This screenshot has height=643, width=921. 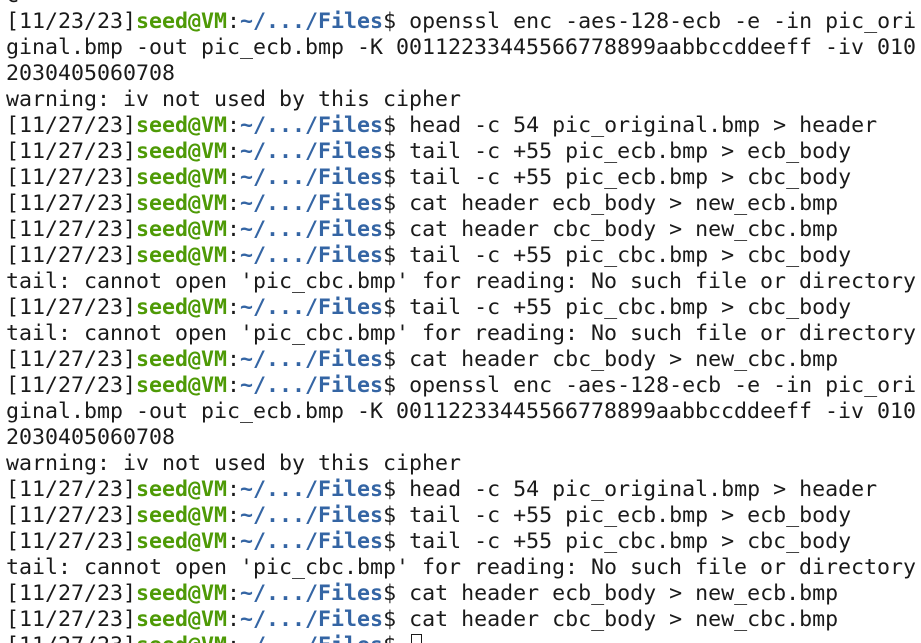 What do you see at coordinates (630, 177) in the screenshot?
I see `command-text: tail -c +55 pic_ecb.bmp > cbc_body` at bounding box center [630, 177].